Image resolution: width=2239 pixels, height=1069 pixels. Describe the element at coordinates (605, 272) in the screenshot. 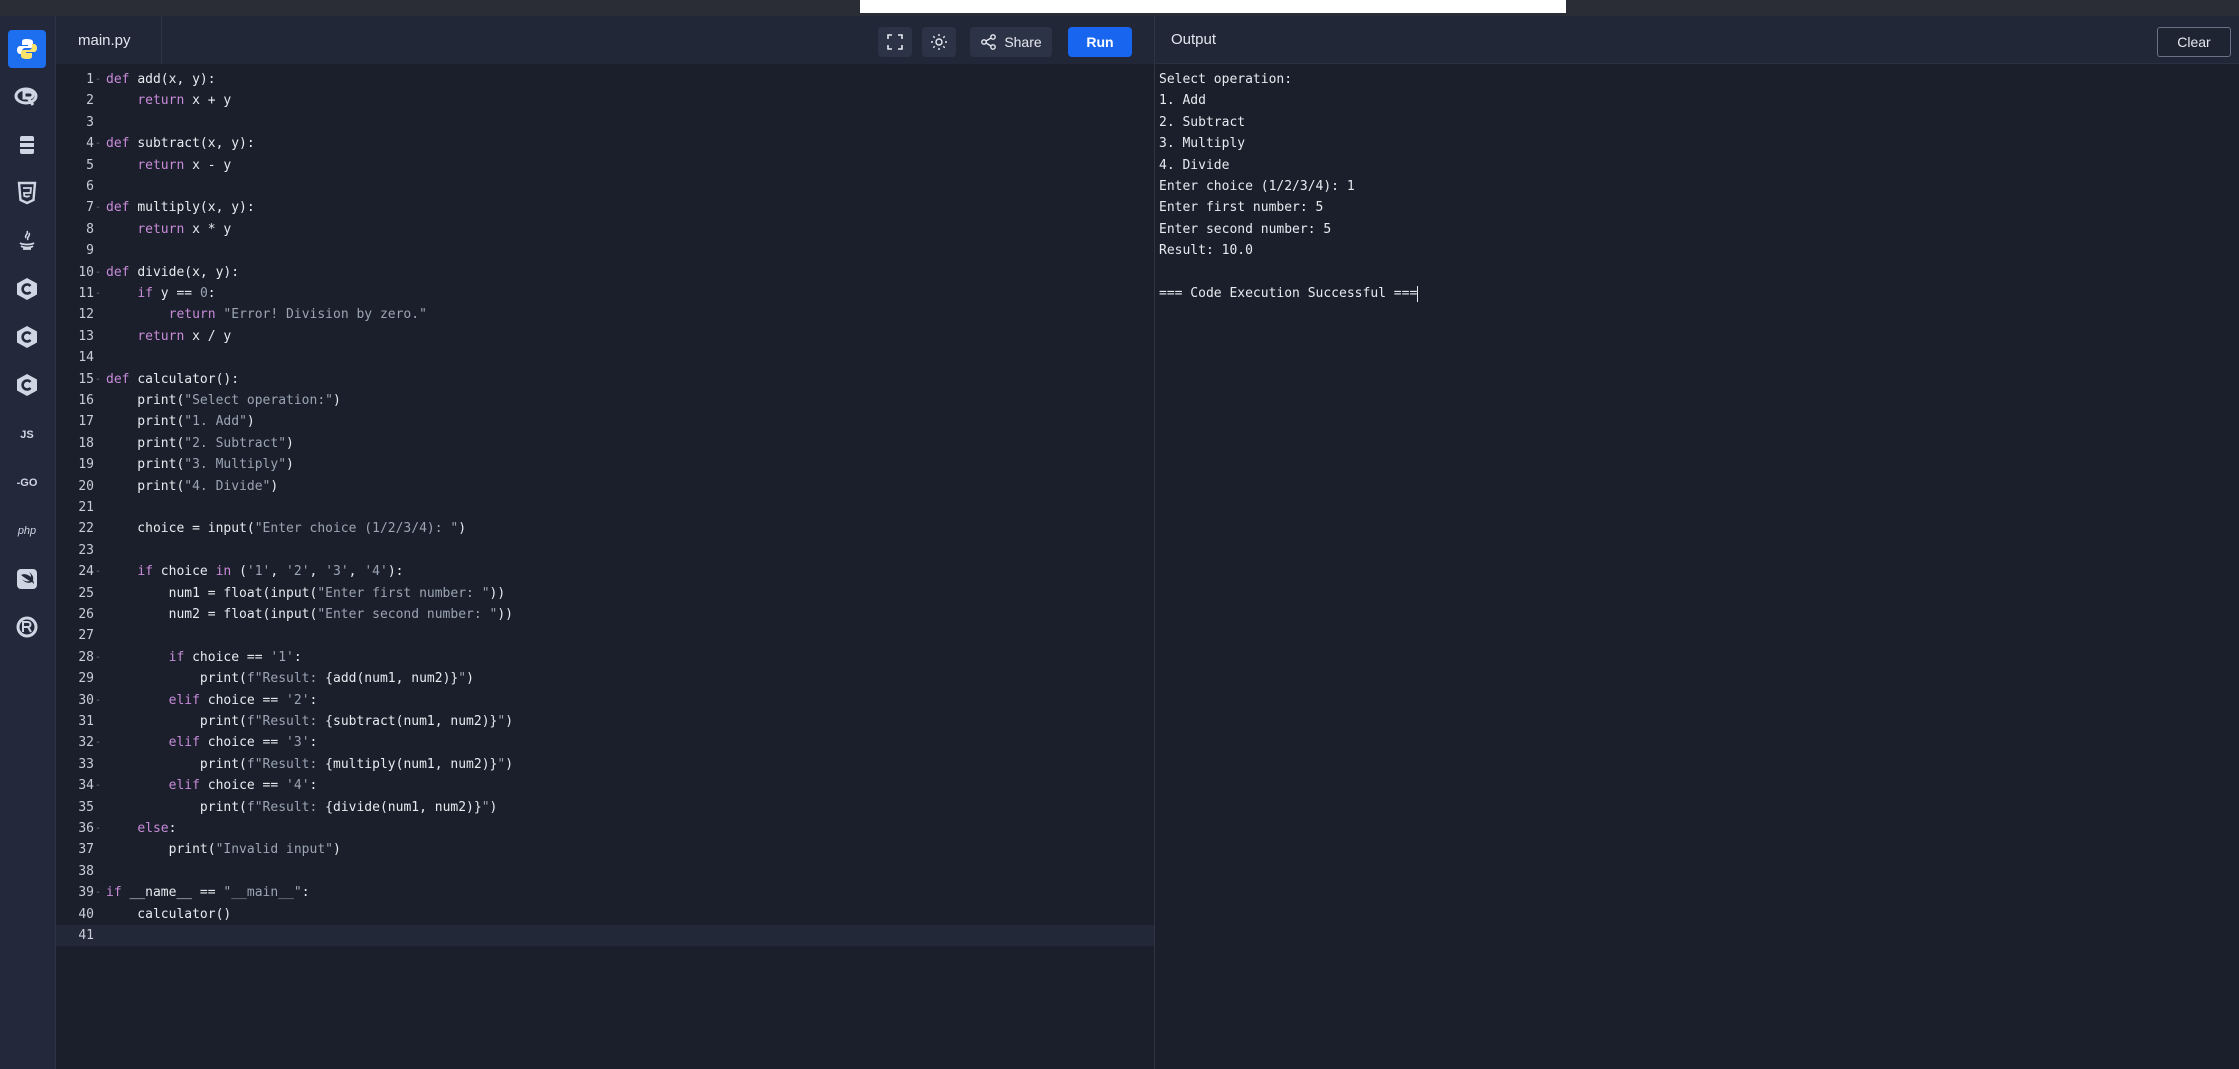

I see `code-line: 10- def divide(x, y):` at that location.